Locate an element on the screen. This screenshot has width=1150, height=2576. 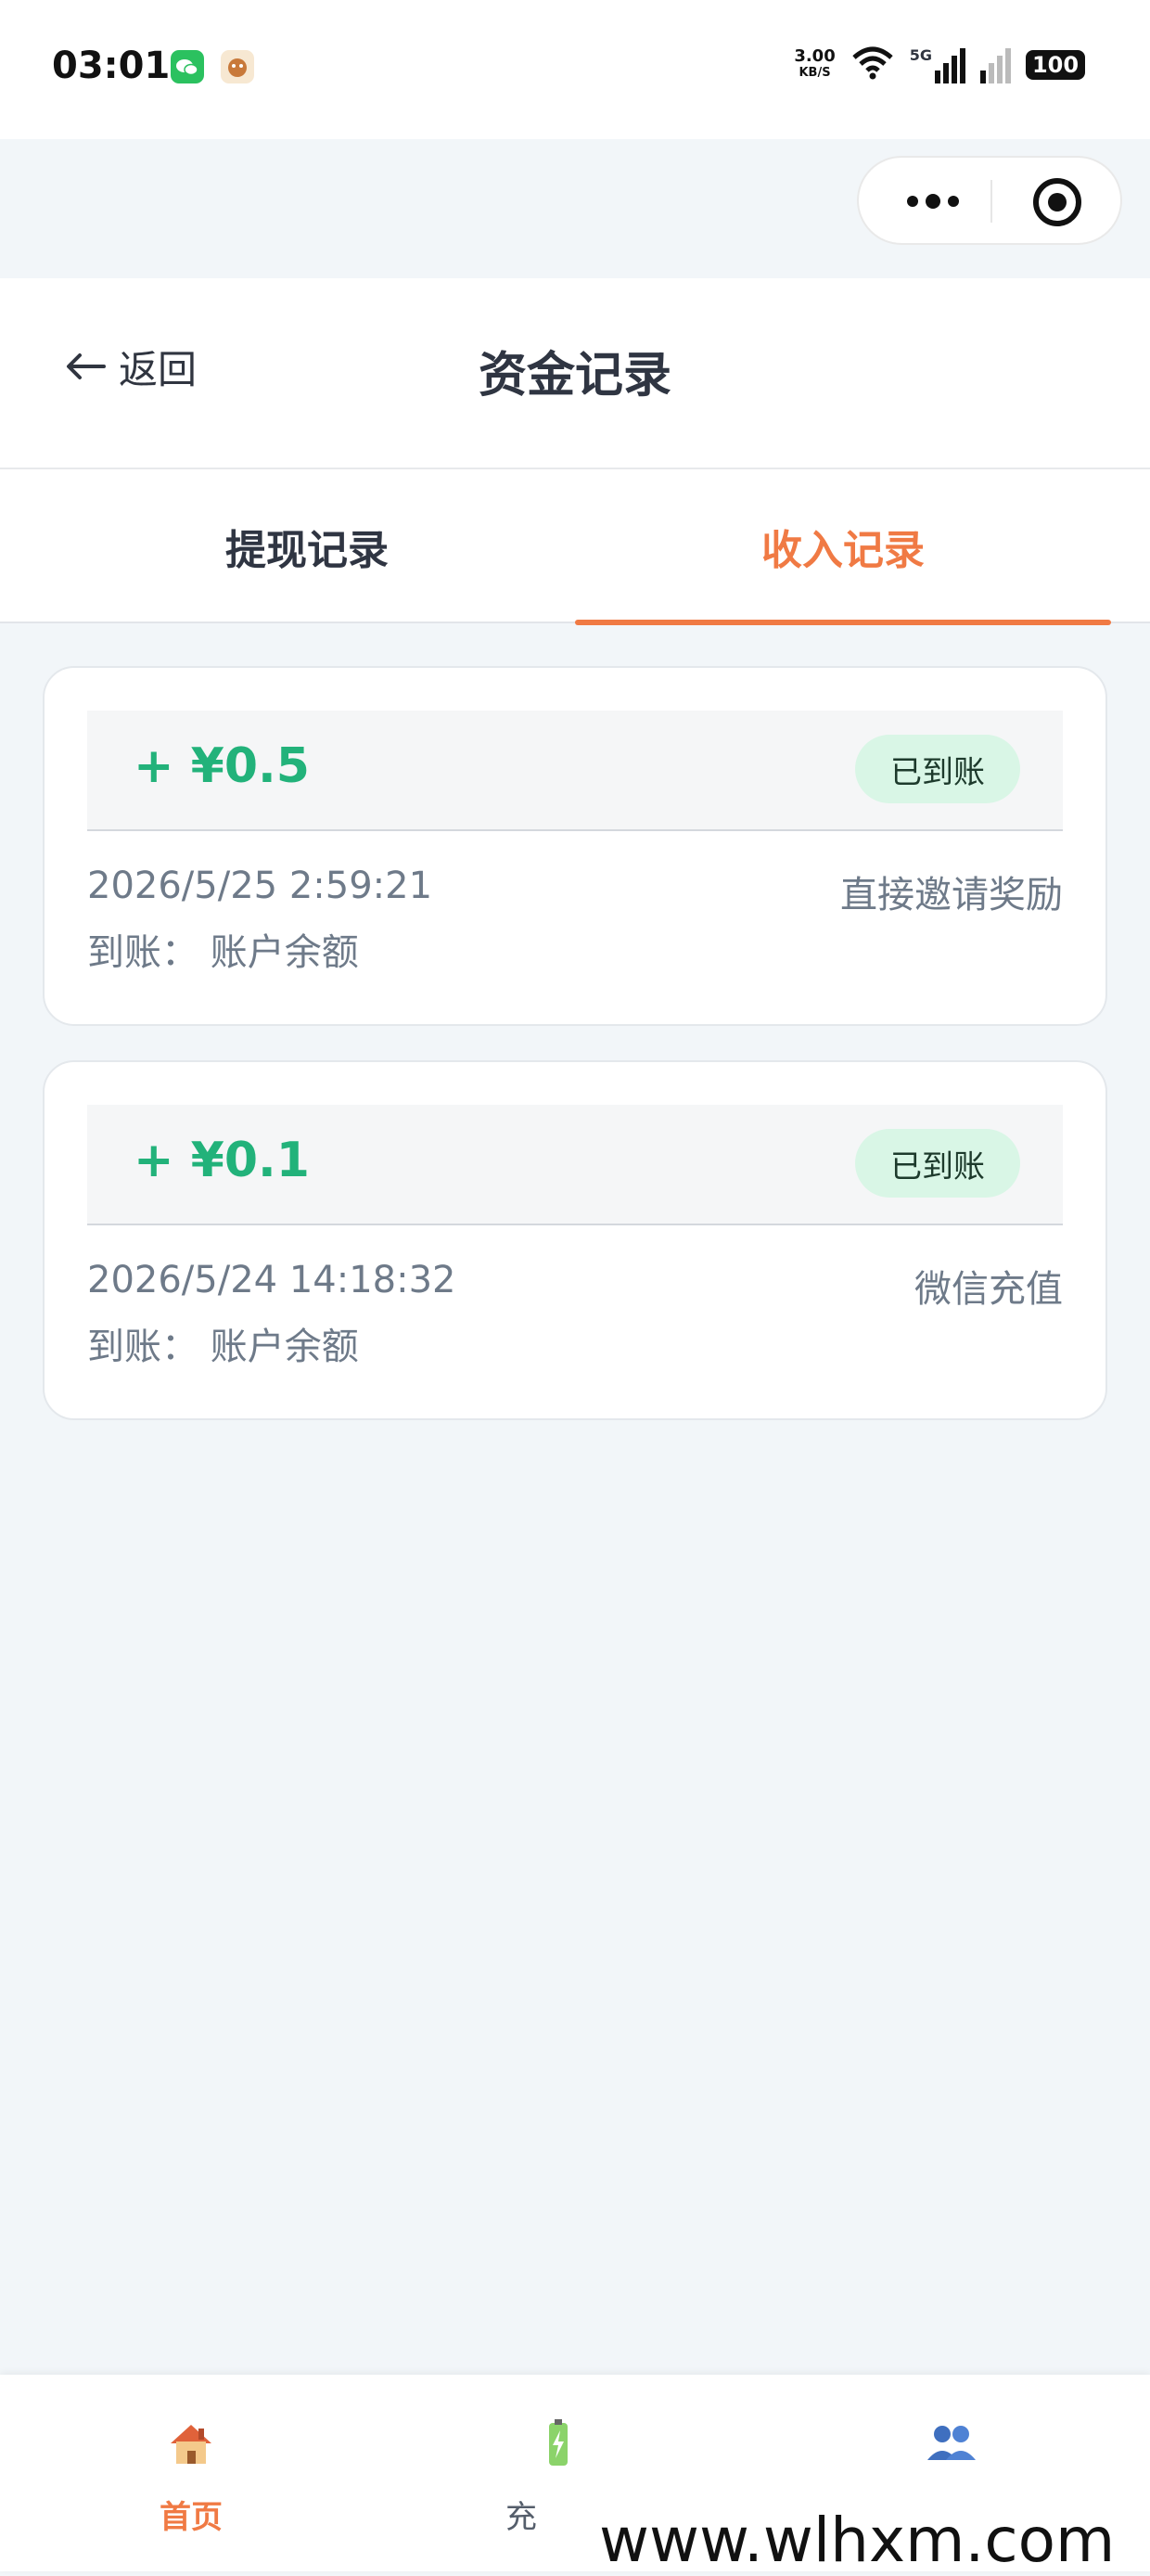
page-title: 资金记录 is located at coordinates (574, 376).